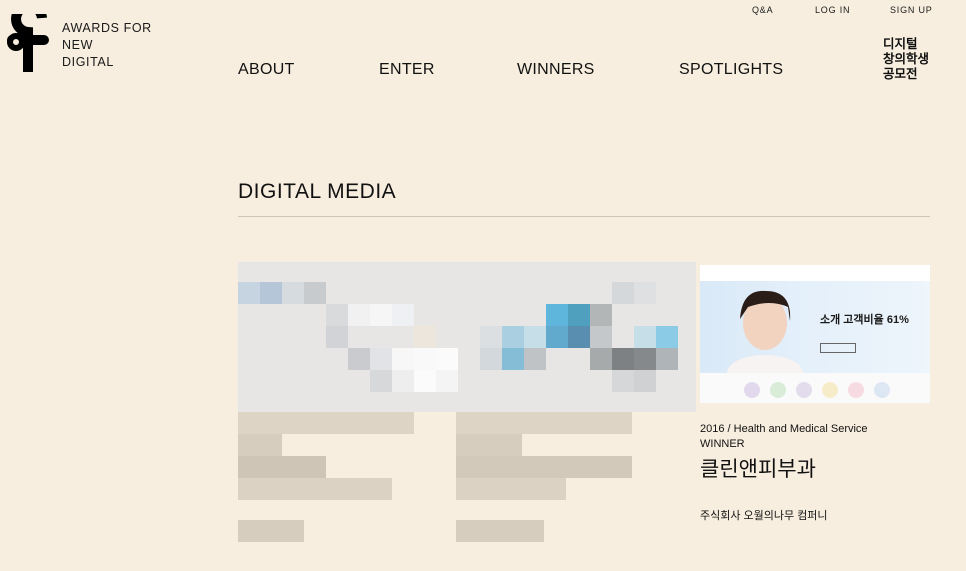 This screenshot has height=571, width=966. What do you see at coordinates (832, 10) in the screenshot?
I see `login-link: LOG IN` at bounding box center [832, 10].